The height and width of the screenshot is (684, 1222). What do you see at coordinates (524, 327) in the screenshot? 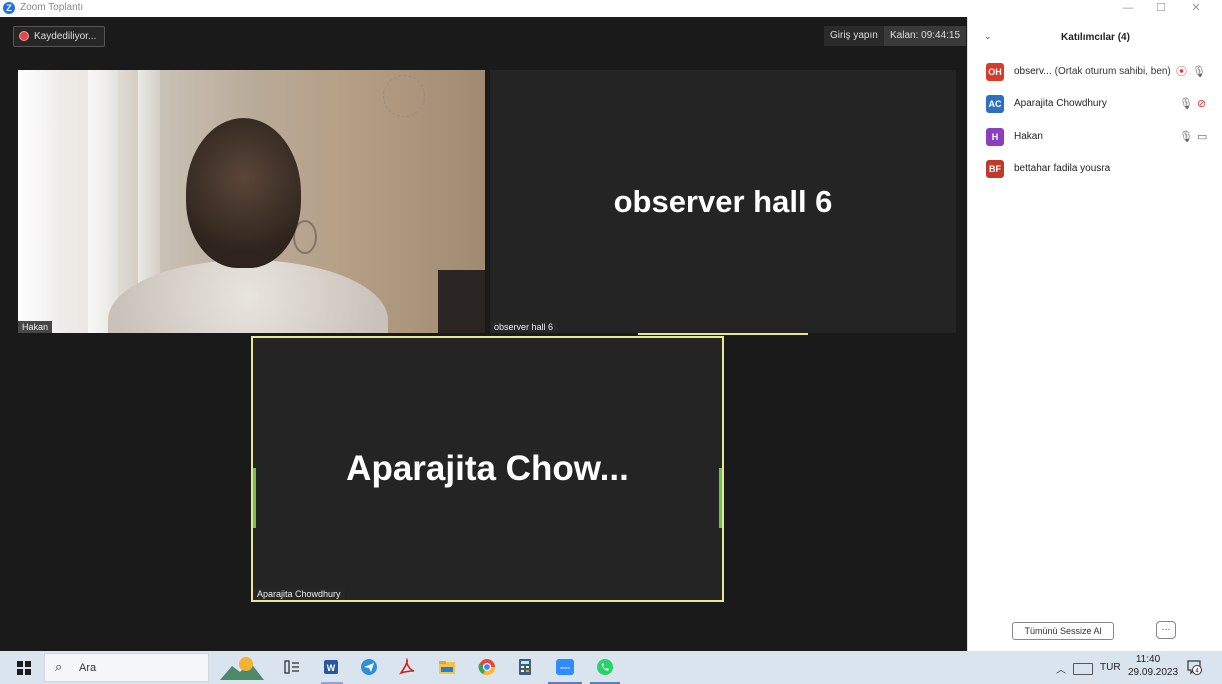
I see `tile-name-label: observer hall 6` at bounding box center [524, 327].